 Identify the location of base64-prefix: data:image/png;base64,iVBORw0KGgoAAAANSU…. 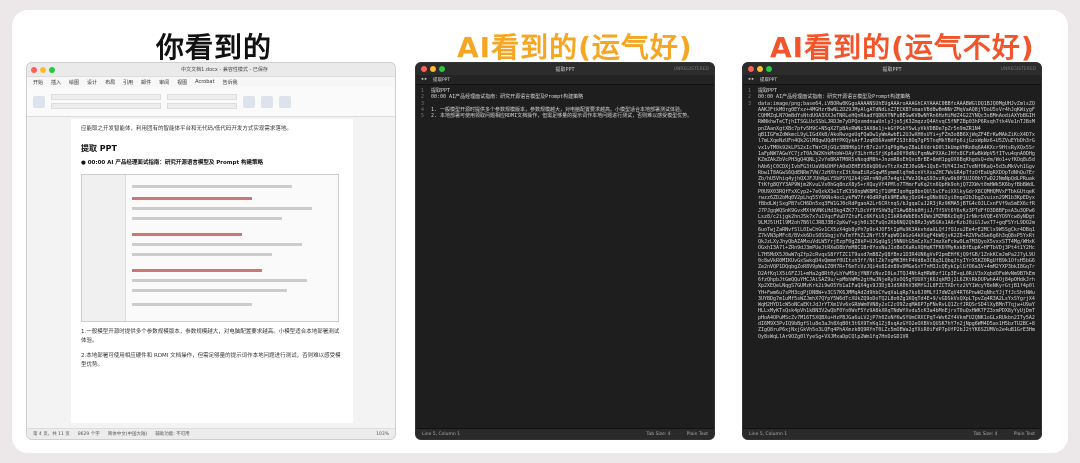
(896, 116).